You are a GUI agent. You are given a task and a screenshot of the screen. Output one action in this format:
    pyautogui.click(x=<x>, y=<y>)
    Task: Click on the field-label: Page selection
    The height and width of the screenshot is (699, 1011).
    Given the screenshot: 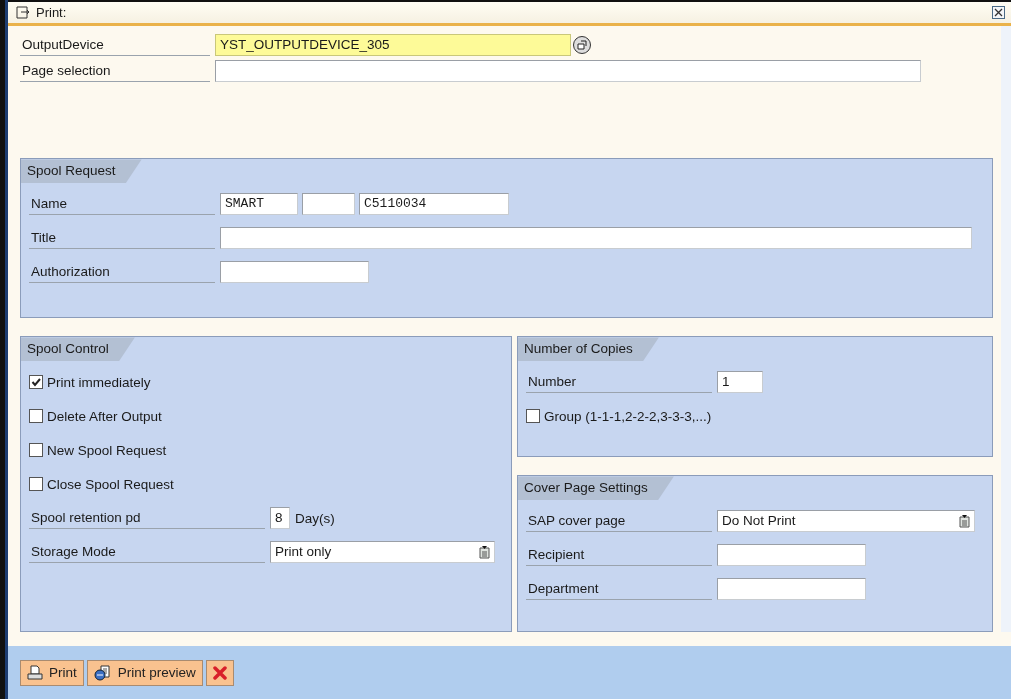 What is the action you would take?
    pyautogui.click(x=115, y=71)
    